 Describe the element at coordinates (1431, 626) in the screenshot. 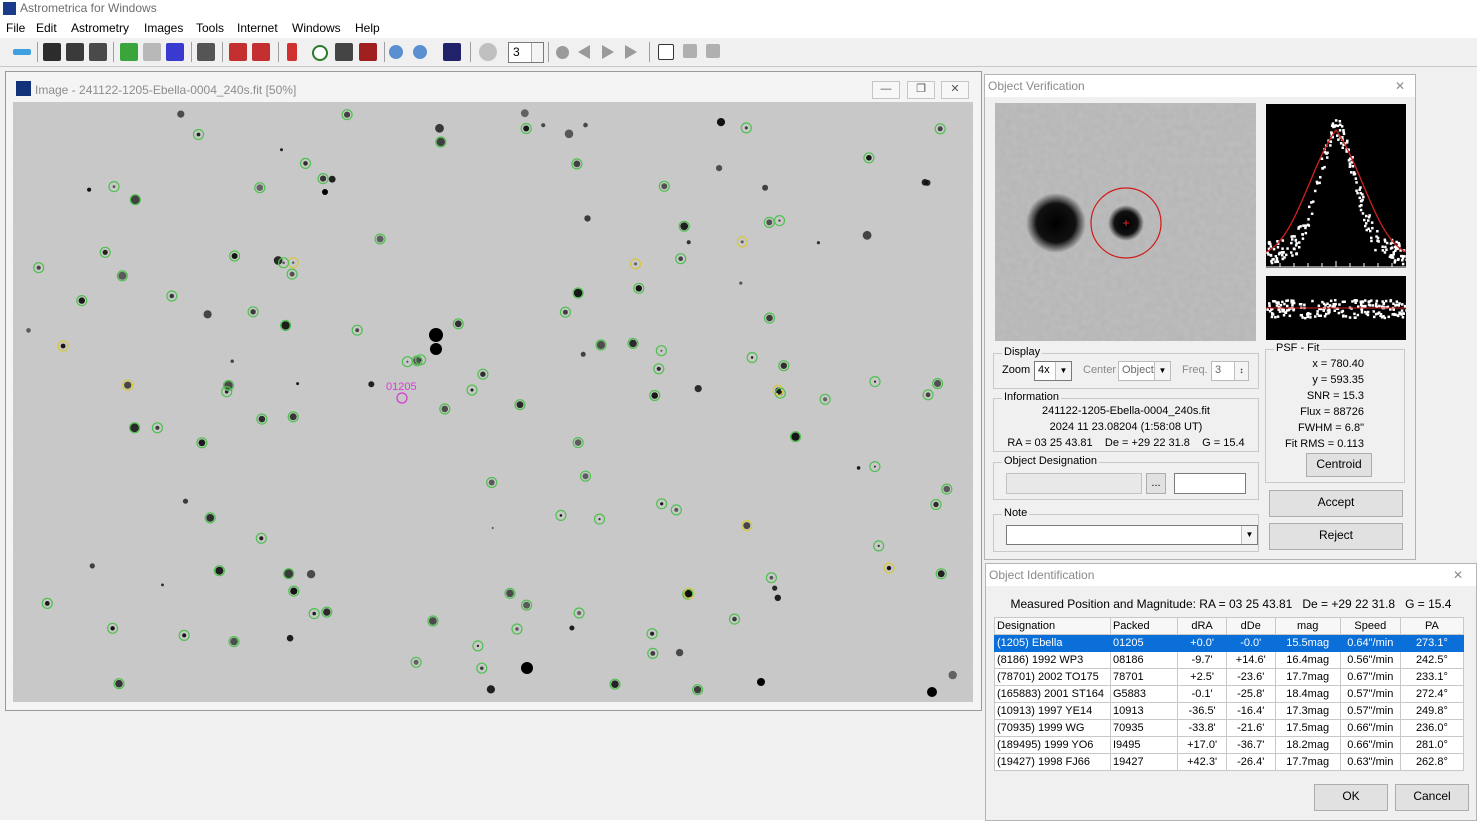

I see `column-pa: PA` at that location.